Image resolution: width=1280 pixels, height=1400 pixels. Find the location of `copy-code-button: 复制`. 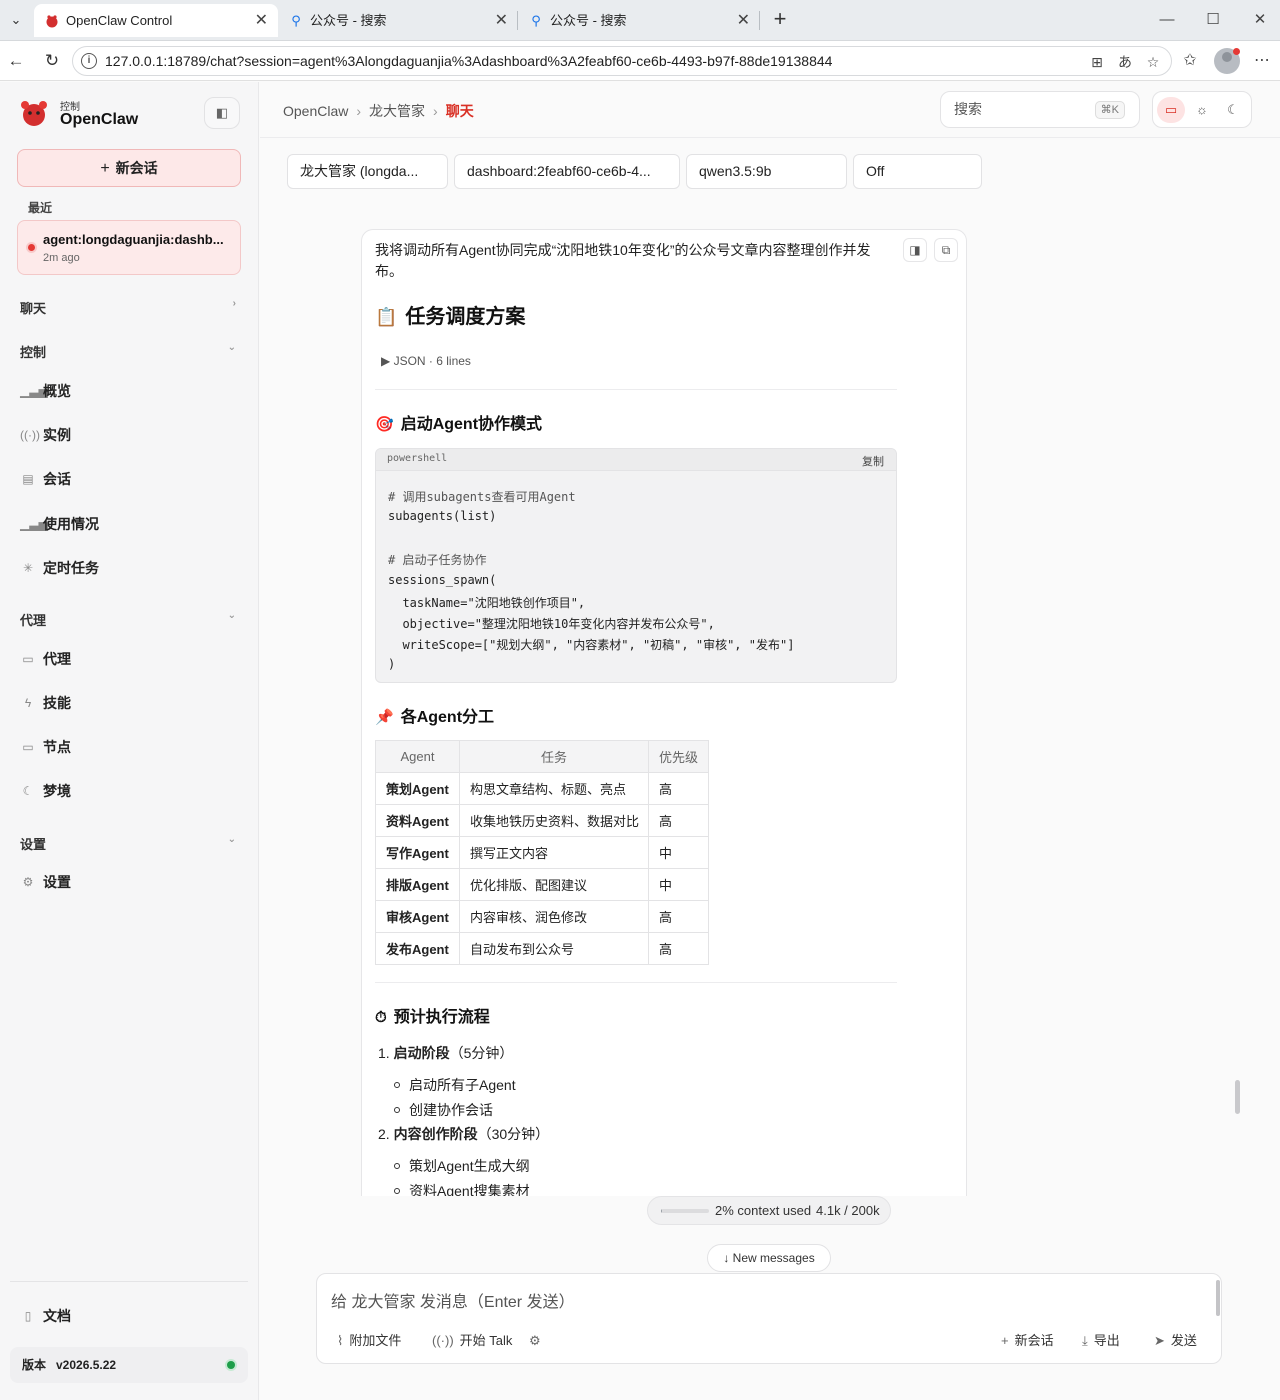

copy-code-button: 复制 is located at coordinates (873, 461).